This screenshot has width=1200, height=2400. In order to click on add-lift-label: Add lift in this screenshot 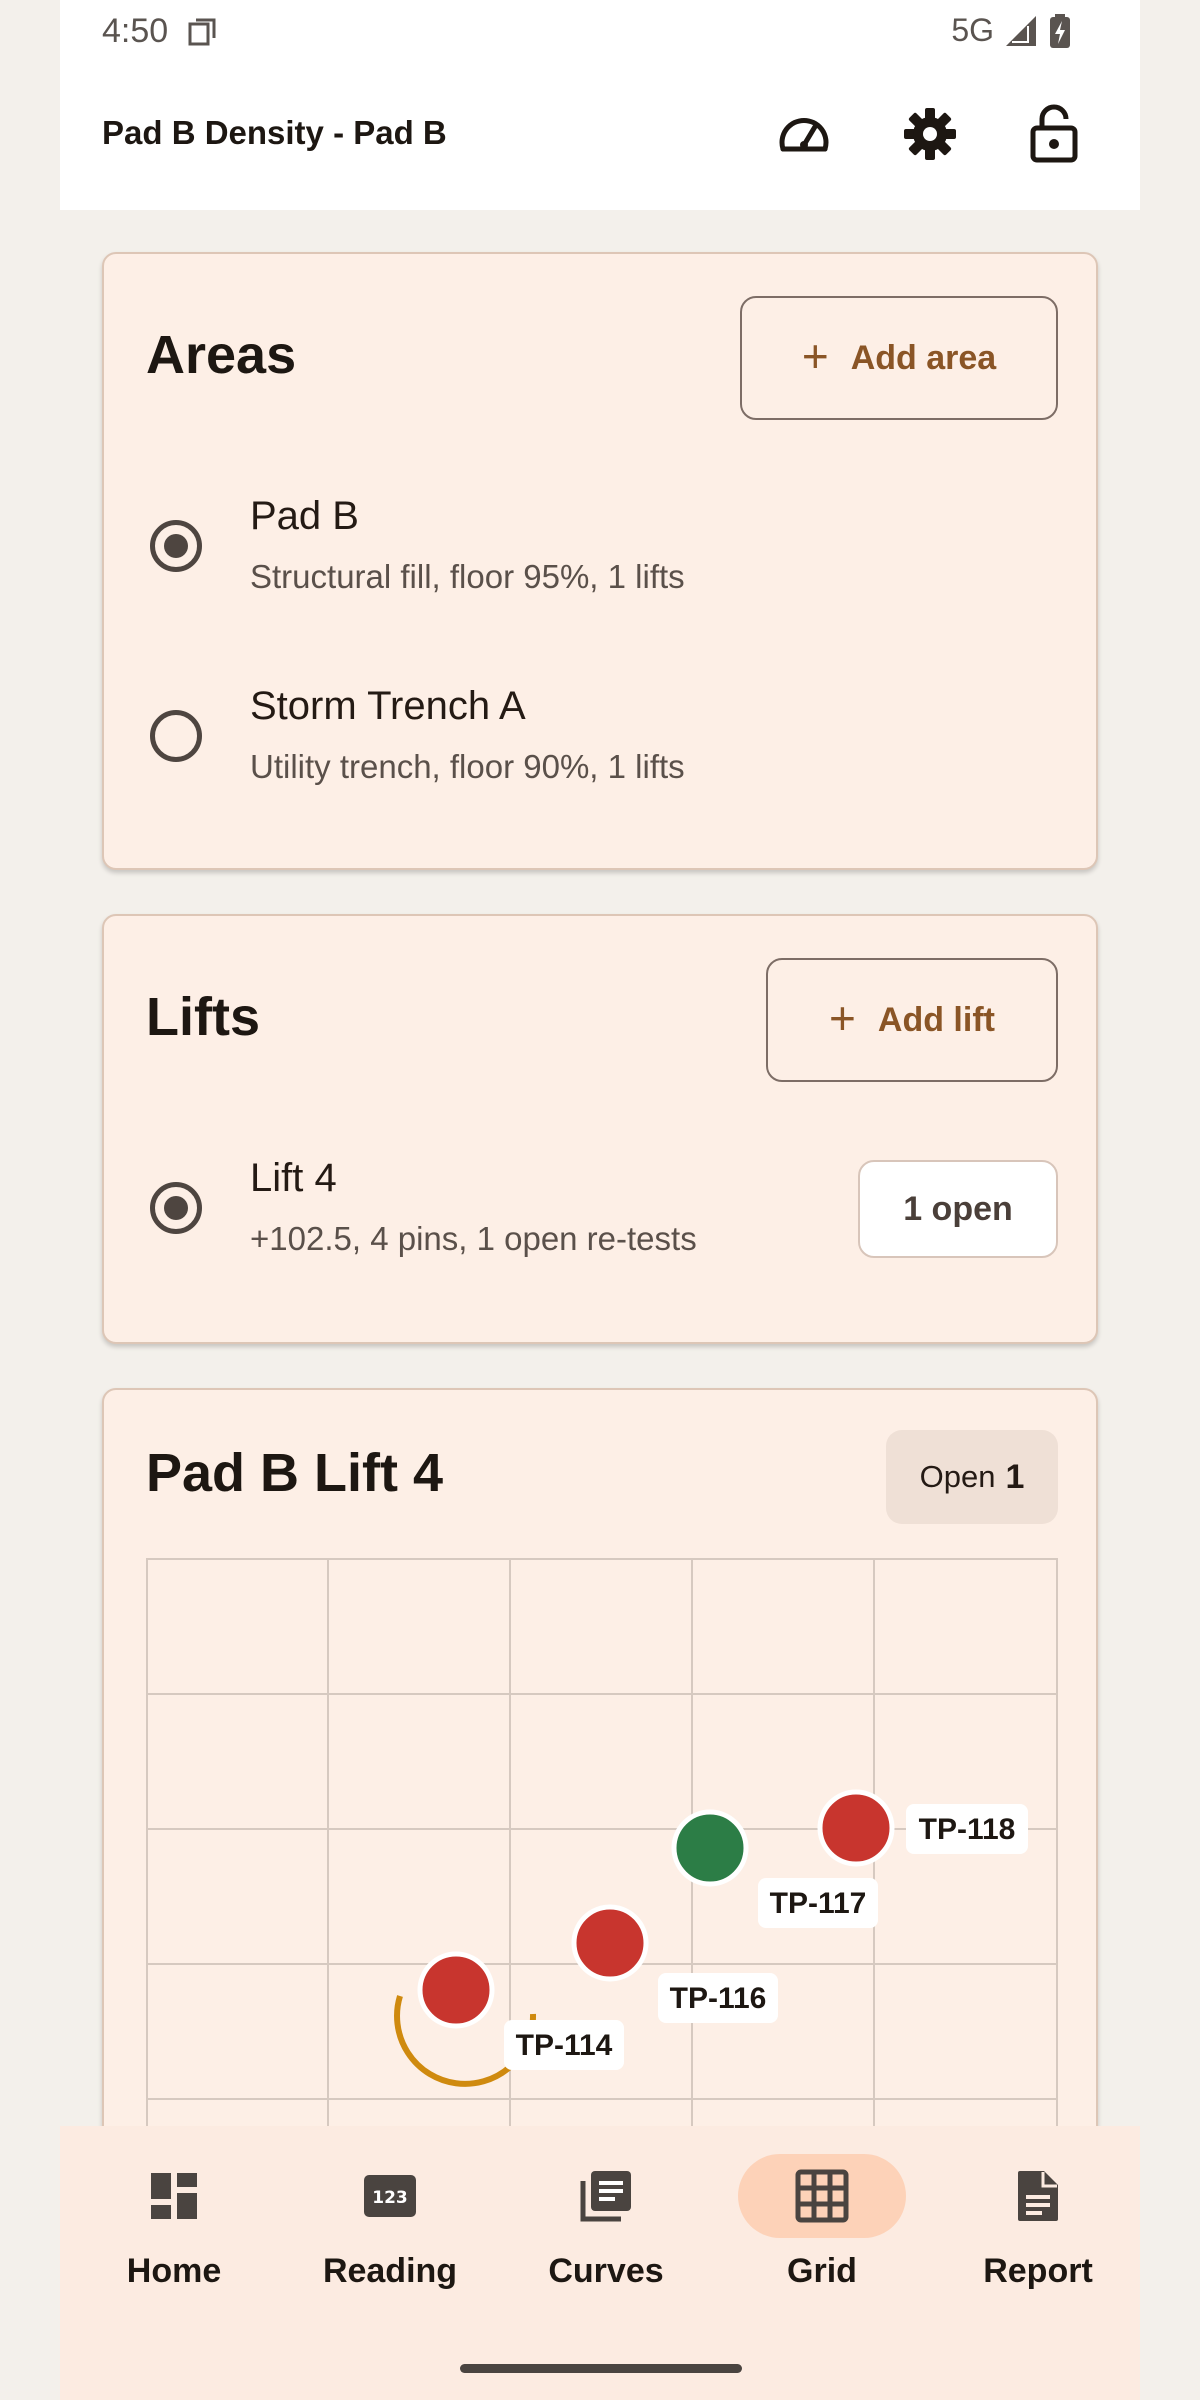, I will do `click(936, 1019)`.